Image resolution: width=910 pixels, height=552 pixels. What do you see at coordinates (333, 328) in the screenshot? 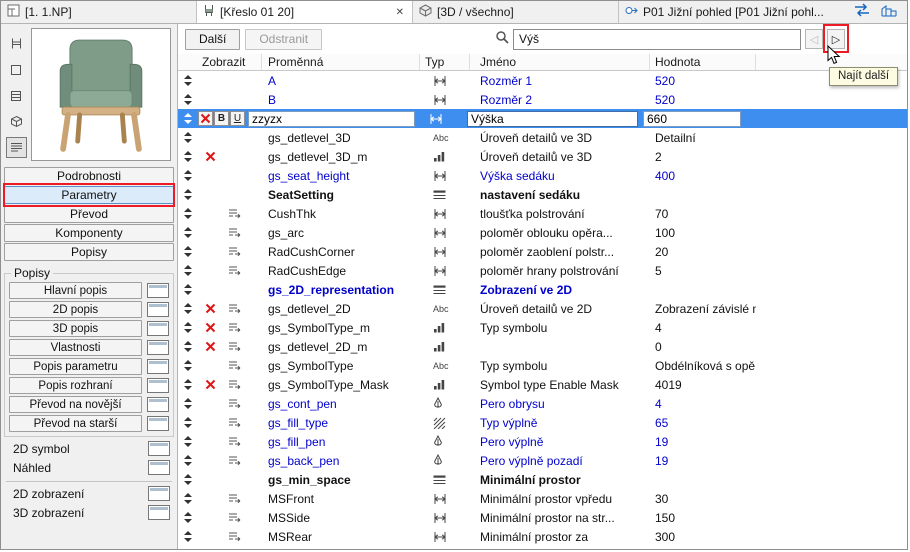
I see `variable-name: gs_SymbolType_m` at bounding box center [333, 328].